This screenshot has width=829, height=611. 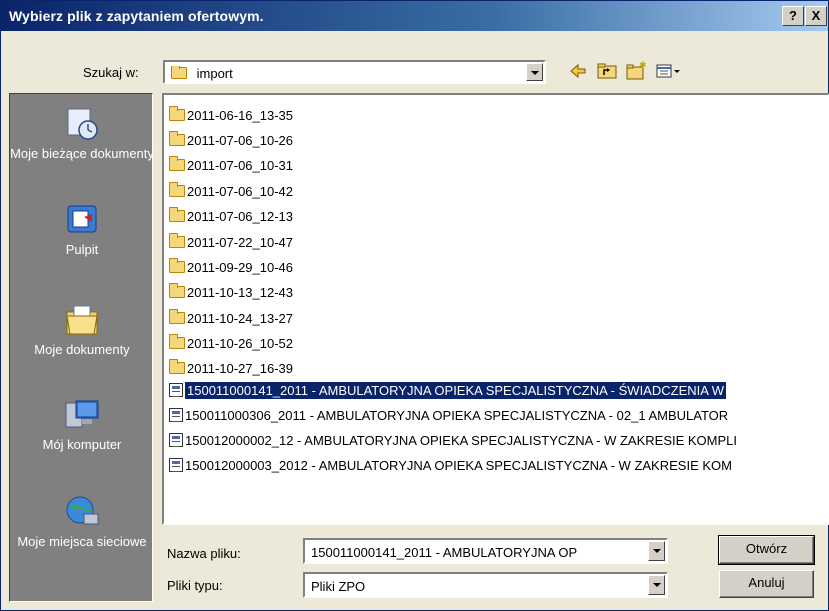 What do you see at coordinates (233, 216) in the screenshot?
I see `list-item: 2011-07-06_12-13` at bounding box center [233, 216].